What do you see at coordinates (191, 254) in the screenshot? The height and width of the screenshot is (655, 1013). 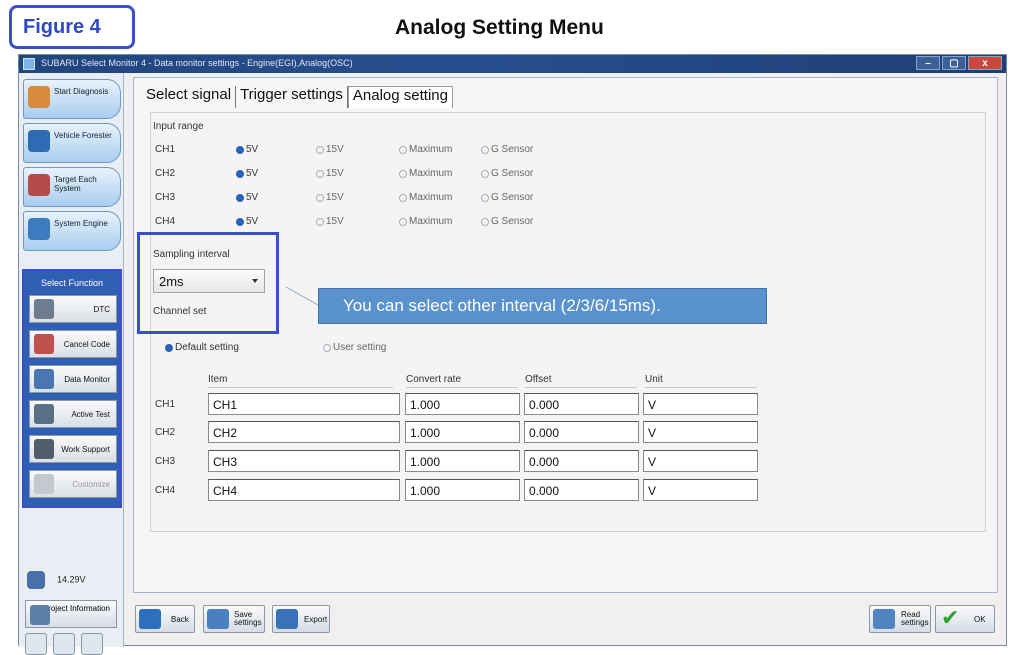 I see `sampling-interval-label: Sampling interval` at bounding box center [191, 254].